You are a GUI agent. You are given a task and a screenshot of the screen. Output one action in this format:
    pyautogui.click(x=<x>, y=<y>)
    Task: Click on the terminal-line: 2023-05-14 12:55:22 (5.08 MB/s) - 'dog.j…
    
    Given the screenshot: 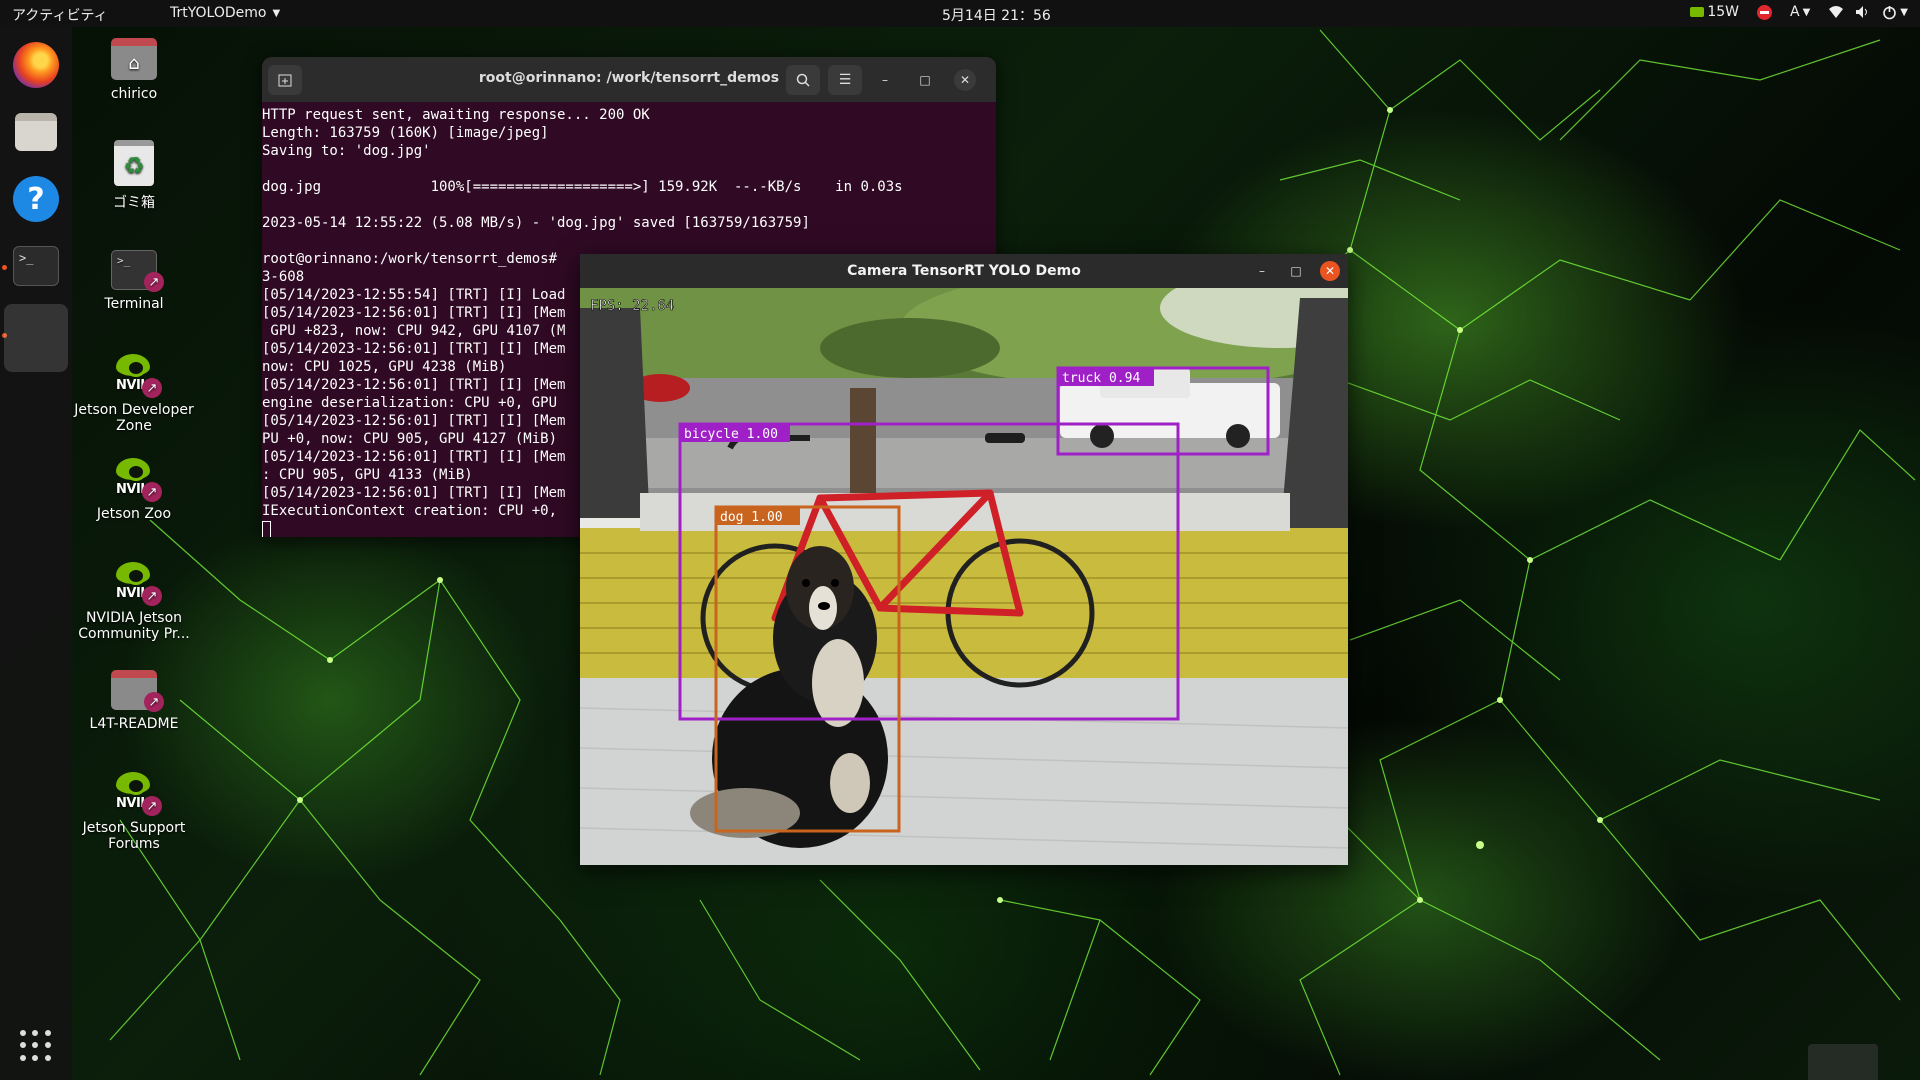 What is the action you would take?
    pyautogui.click(x=536, y=223)
    